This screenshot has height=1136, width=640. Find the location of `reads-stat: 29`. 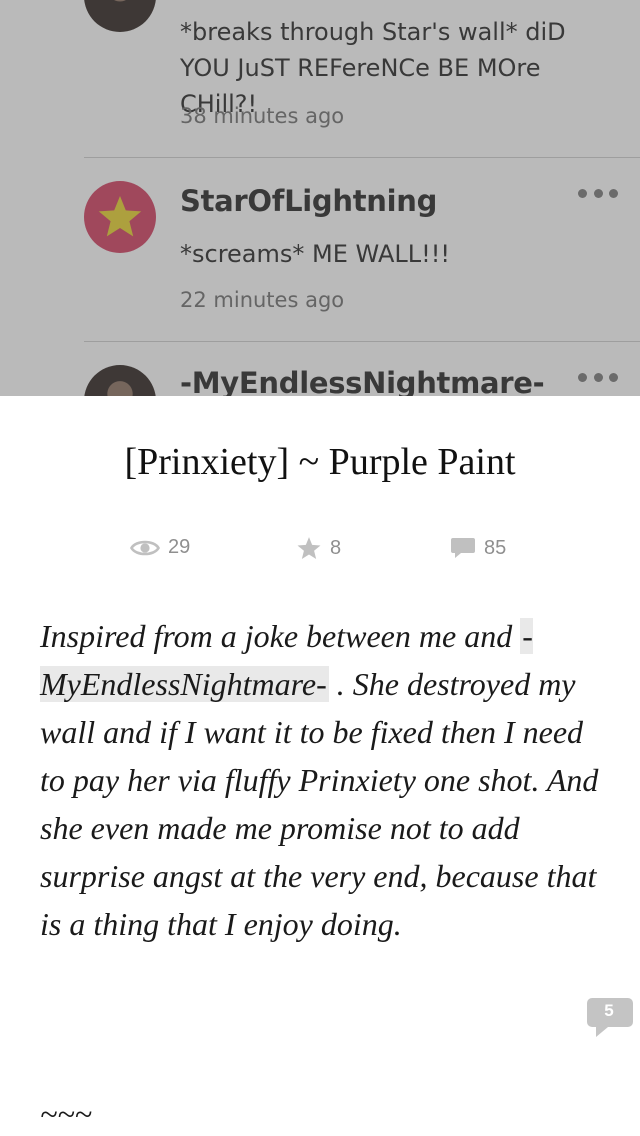

reads-stat: 29 is located at coordinates (160, 547).